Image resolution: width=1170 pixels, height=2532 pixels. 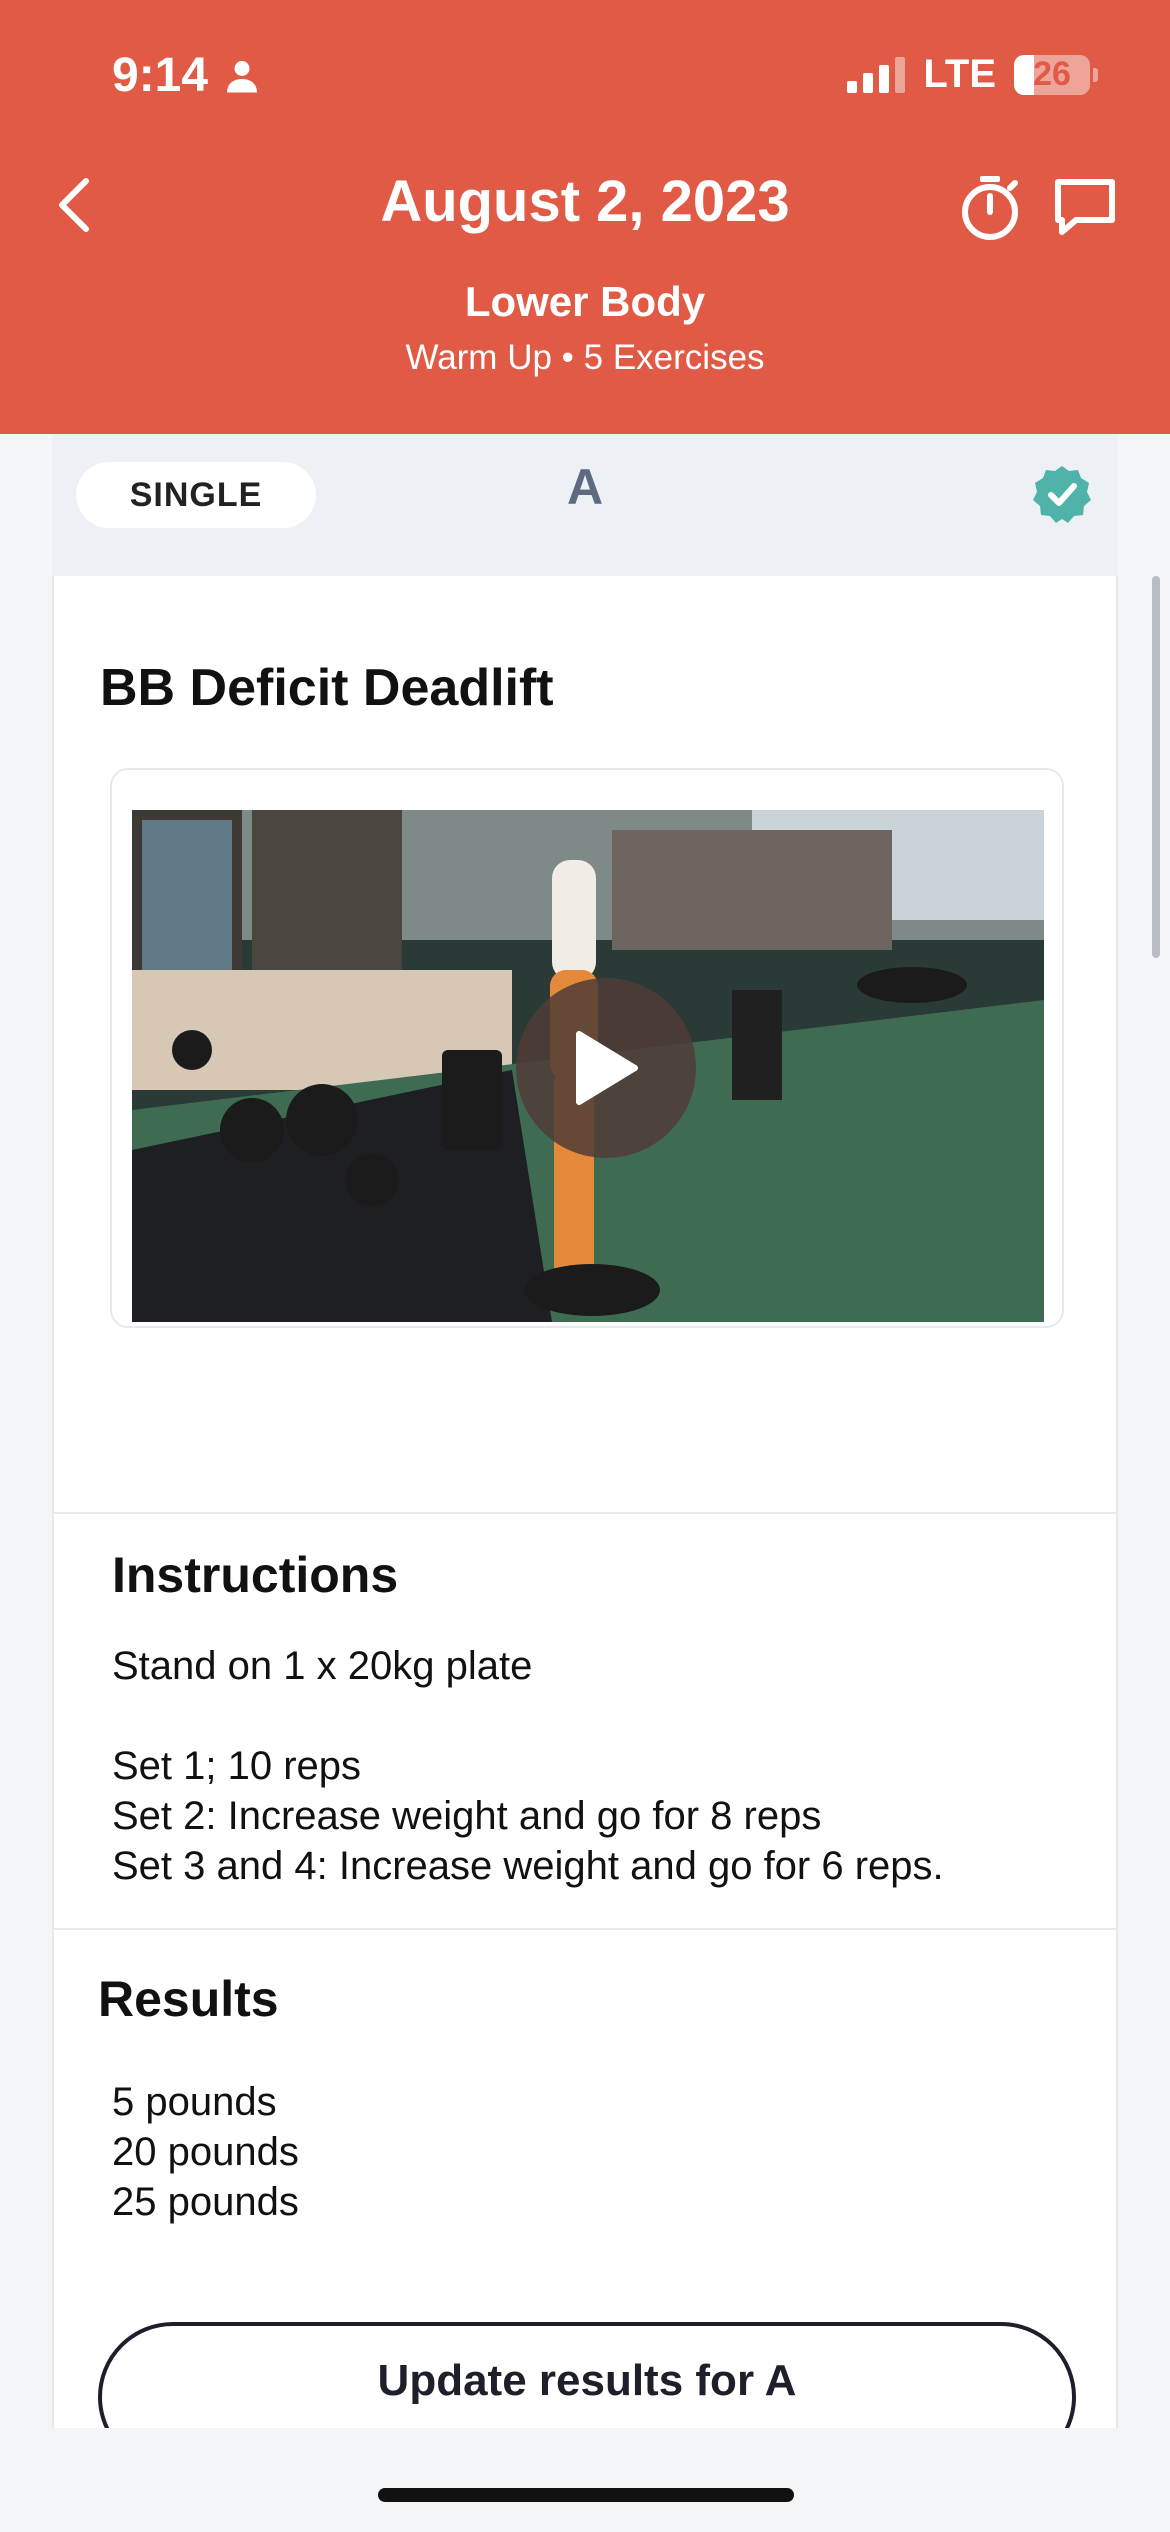 I want to click on chat-button, so click(x=1085, y=207).